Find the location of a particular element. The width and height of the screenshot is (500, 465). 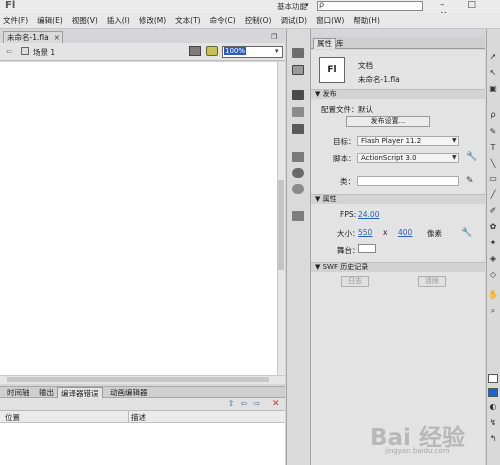

go-to-source-icon: ⇧ is located at coordinates (231, 404).